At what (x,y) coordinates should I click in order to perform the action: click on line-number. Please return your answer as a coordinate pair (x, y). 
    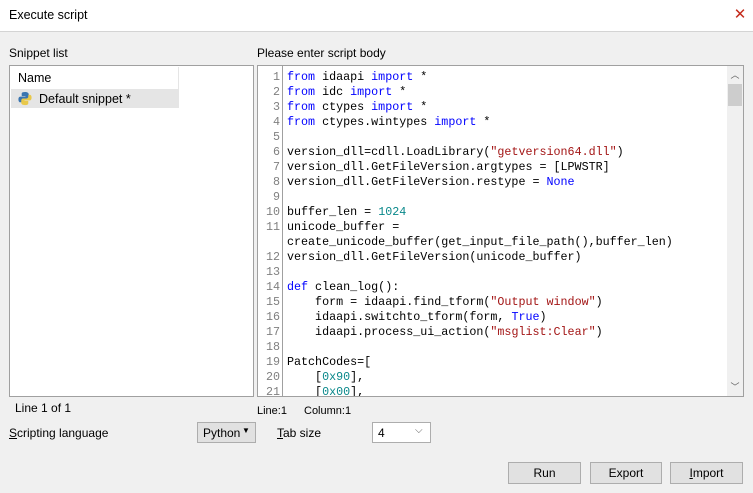
    Looking at the image, I should click on (270, 242).